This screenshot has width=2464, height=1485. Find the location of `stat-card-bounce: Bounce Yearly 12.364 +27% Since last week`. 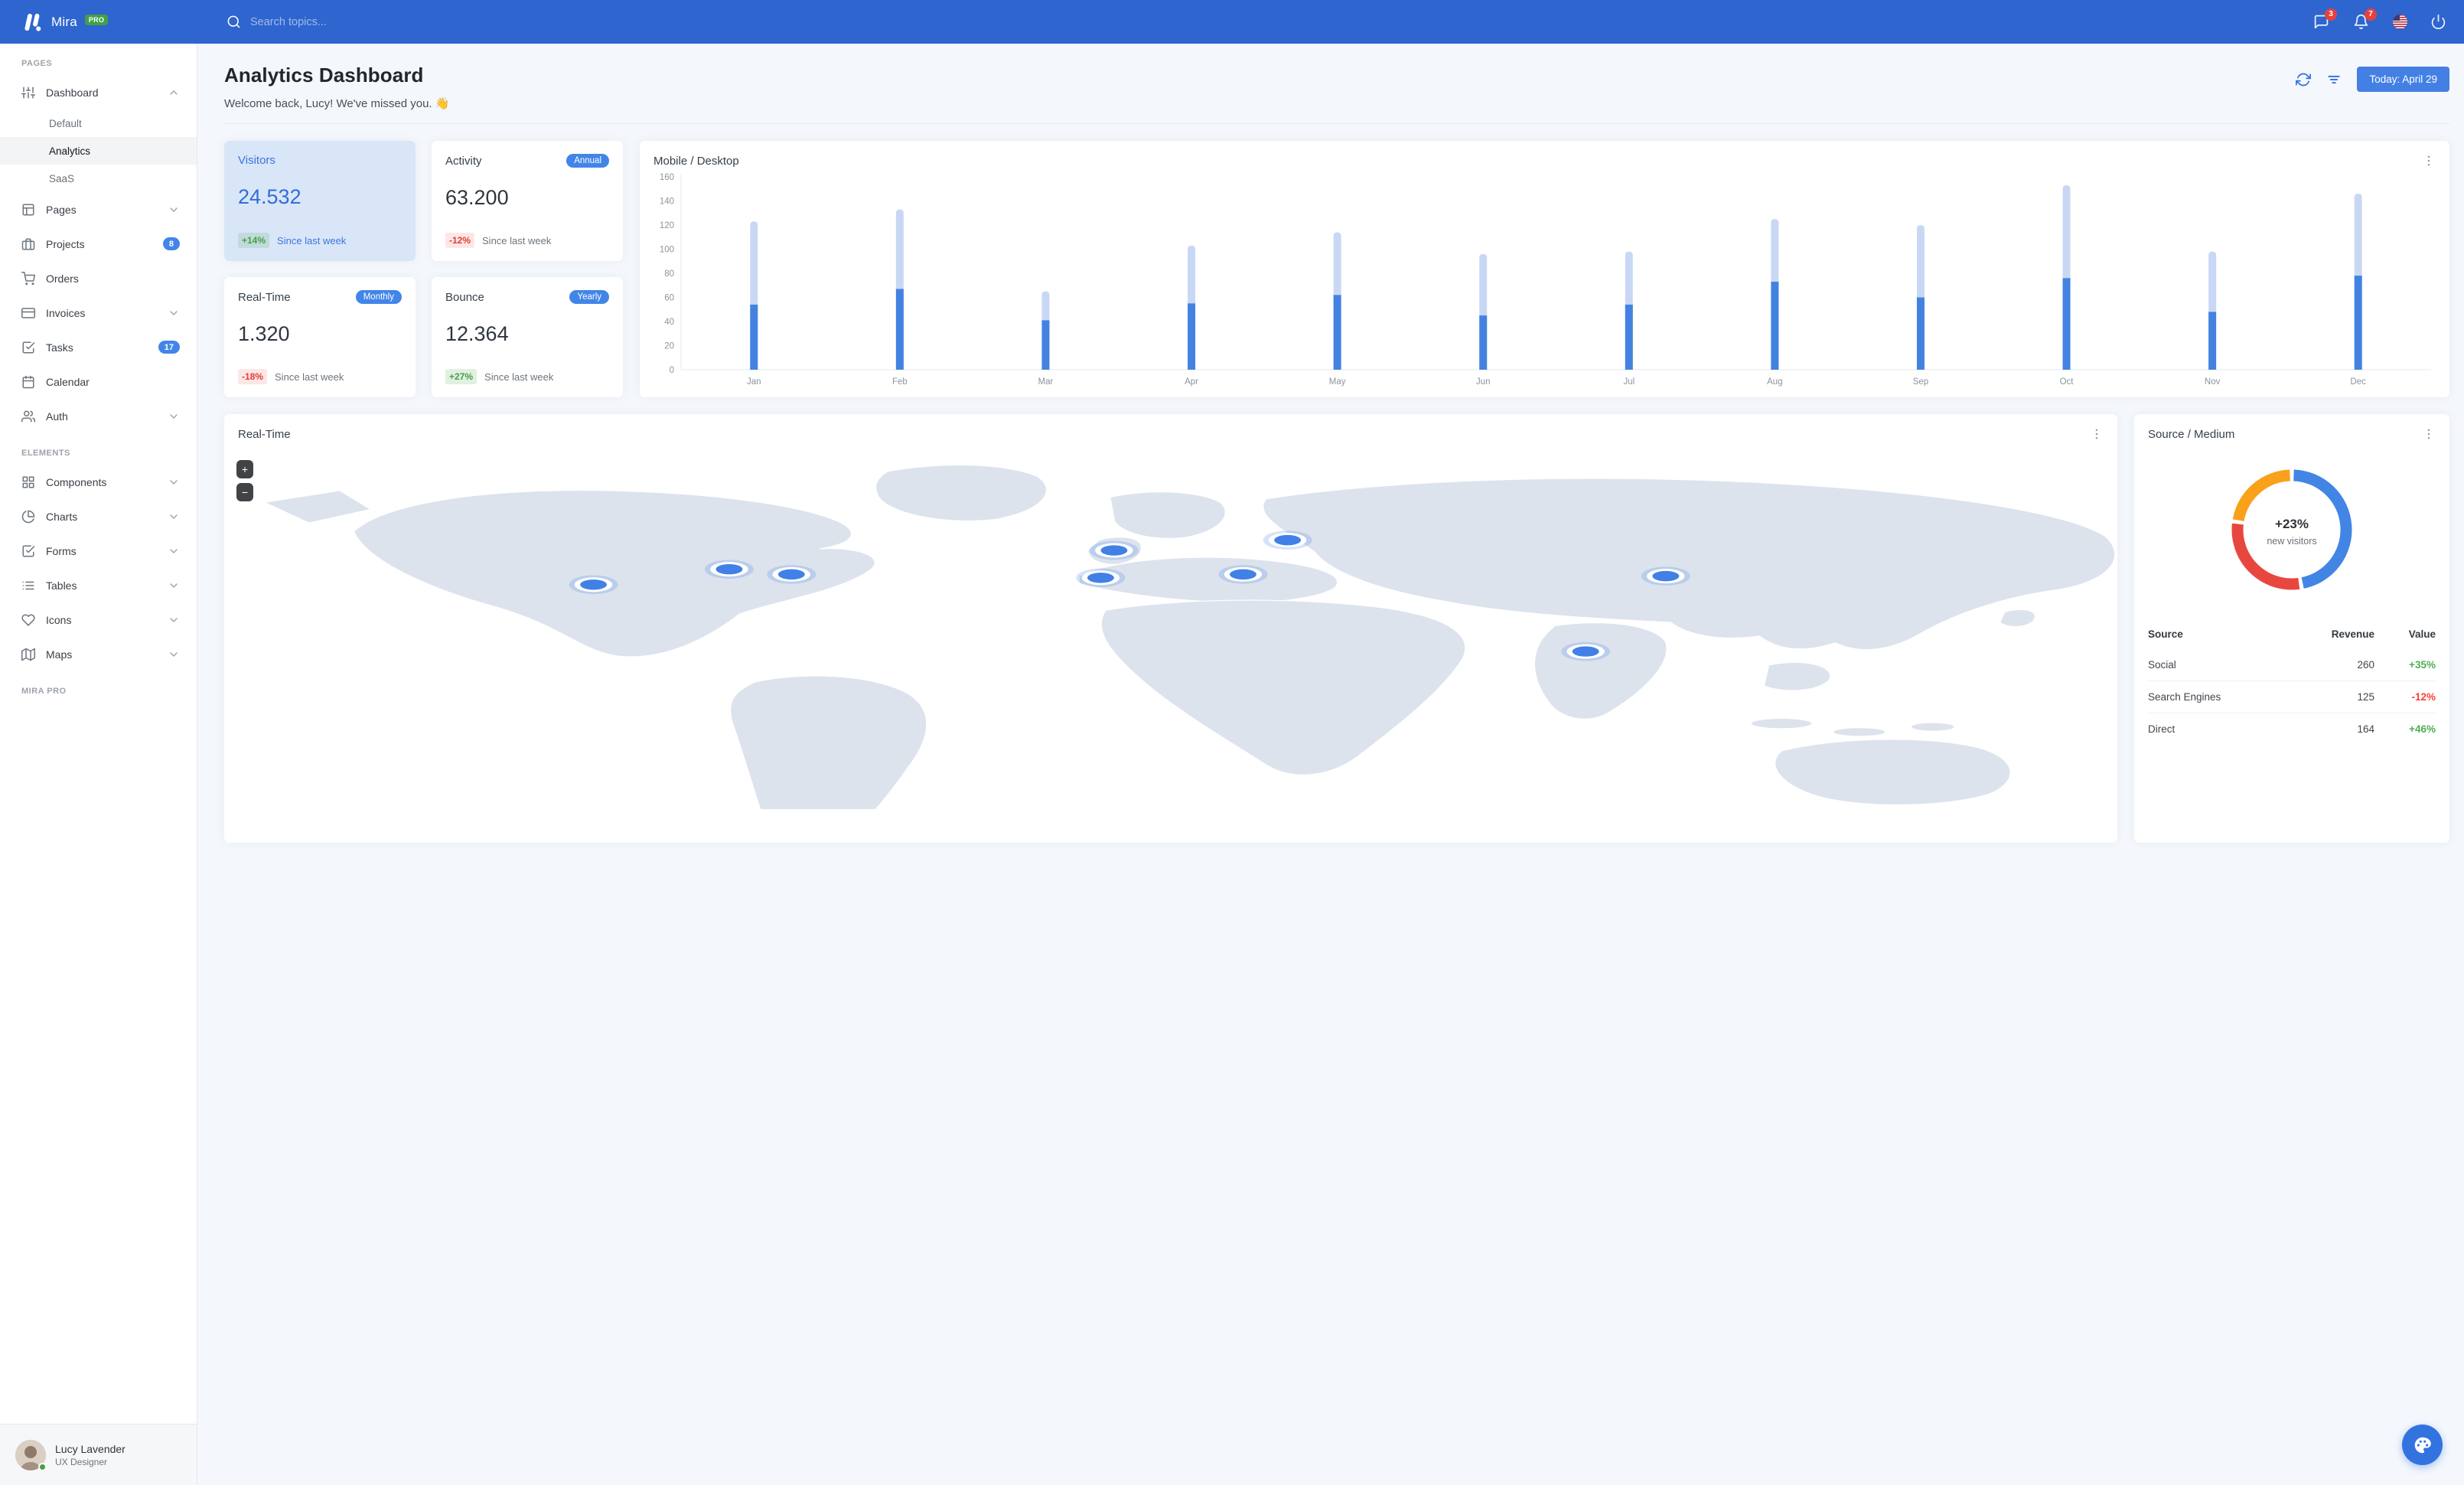

stat-card-bounce: Bounce Yearly 12.364 +27% Since last week is located at coordinates (528, 337).